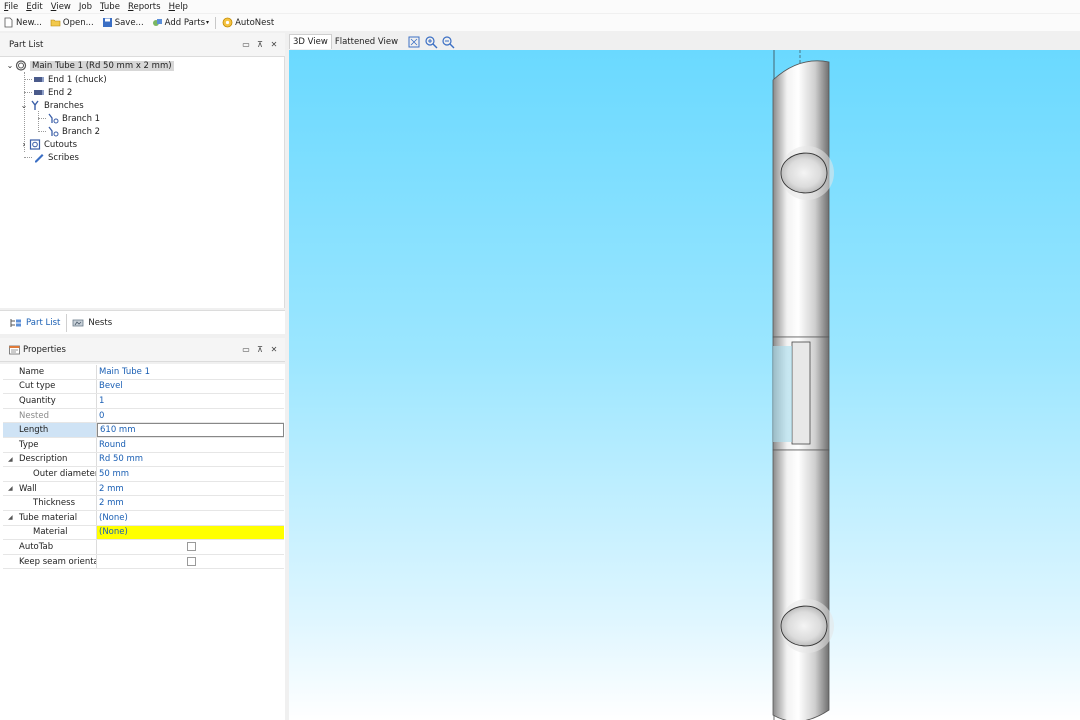 Image resolution: width=1080 pixels, height=720 pixels. I want to click on tab-nests: Nests, so click(94, 323).